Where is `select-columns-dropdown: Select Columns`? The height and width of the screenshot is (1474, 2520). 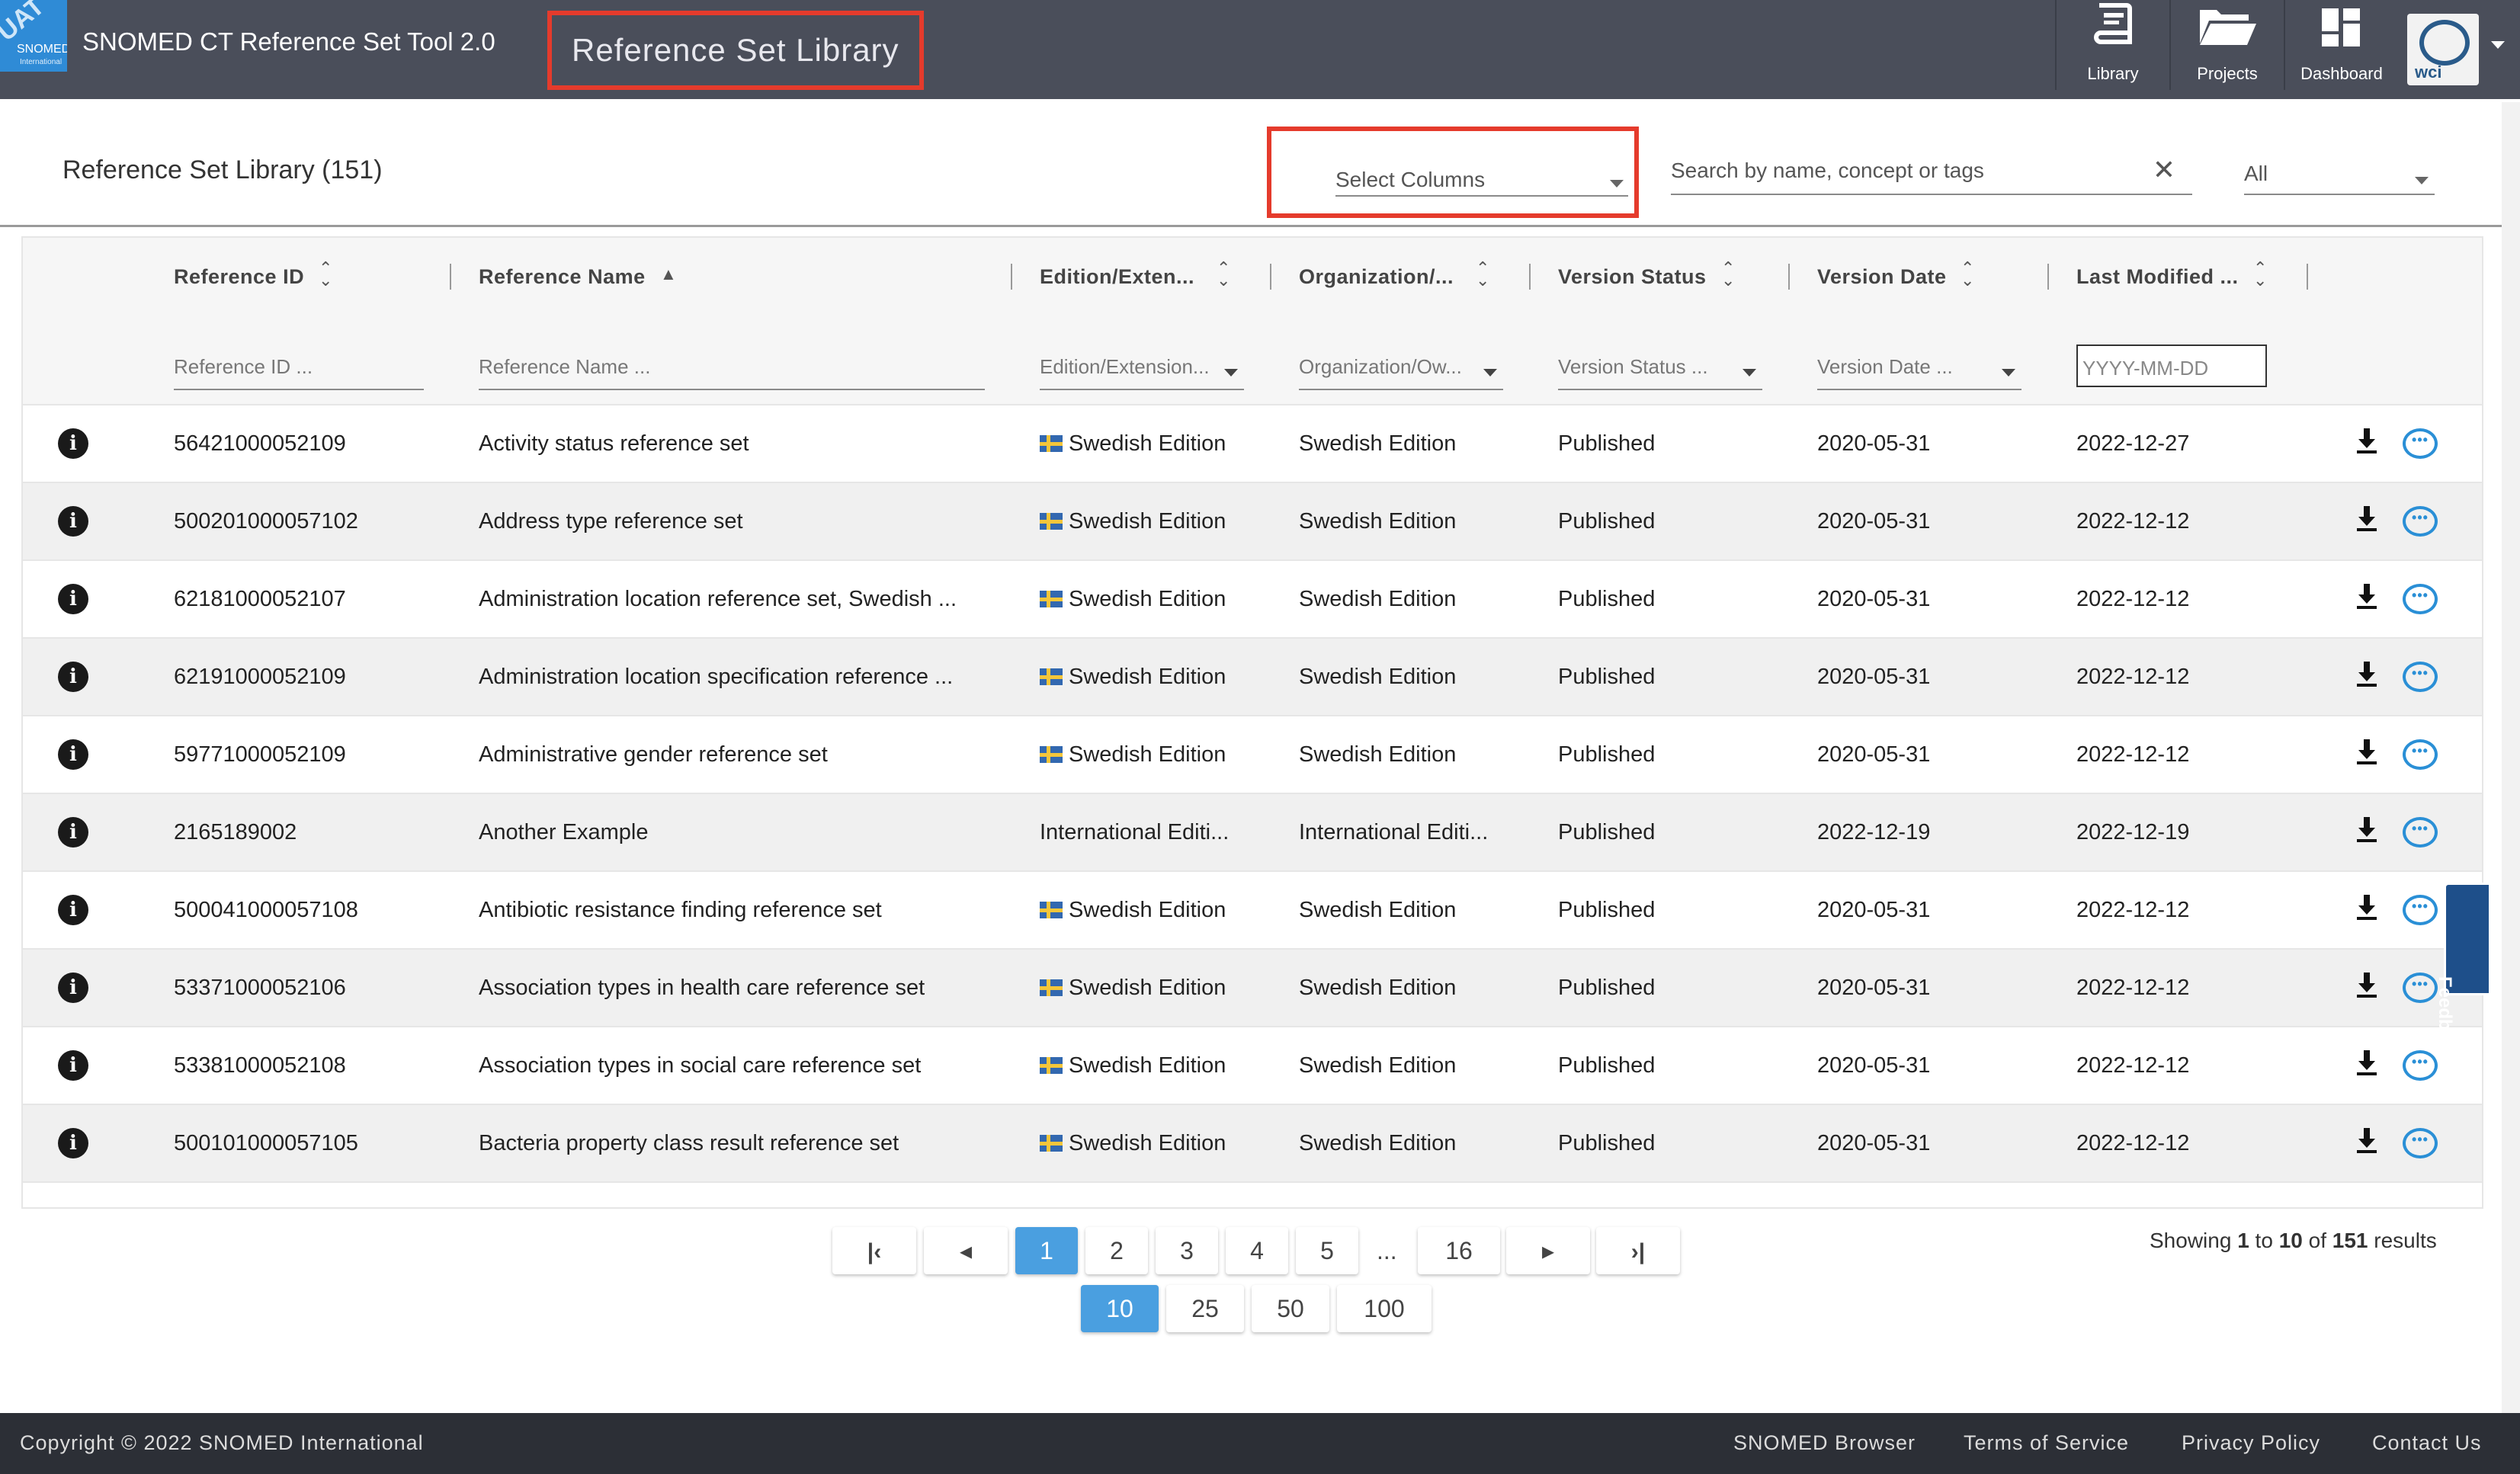
select-columns-dropdown: Select Columns is located at coordinates (1481, 178).